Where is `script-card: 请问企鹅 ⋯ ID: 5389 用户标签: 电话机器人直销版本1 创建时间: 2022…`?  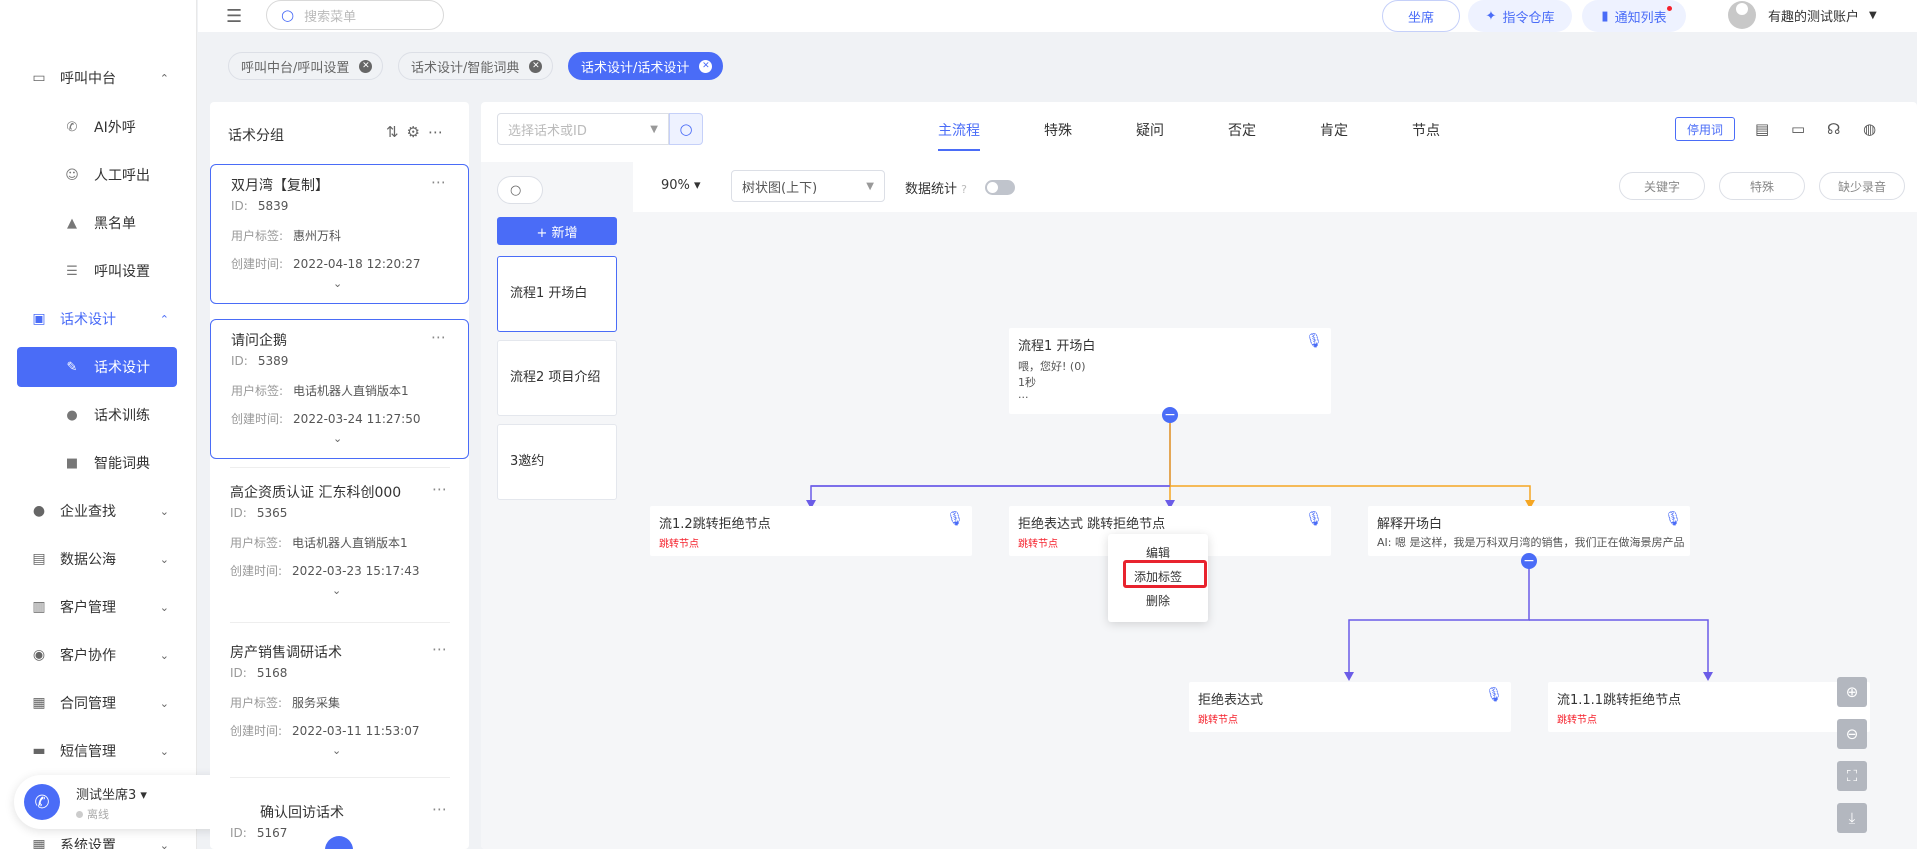 script-card: 请问企鹅 ⋯ ID: 5389 用户标签: 电话机器人直销版本1 创建时间: 2022… is located at coordinates (339, 389).